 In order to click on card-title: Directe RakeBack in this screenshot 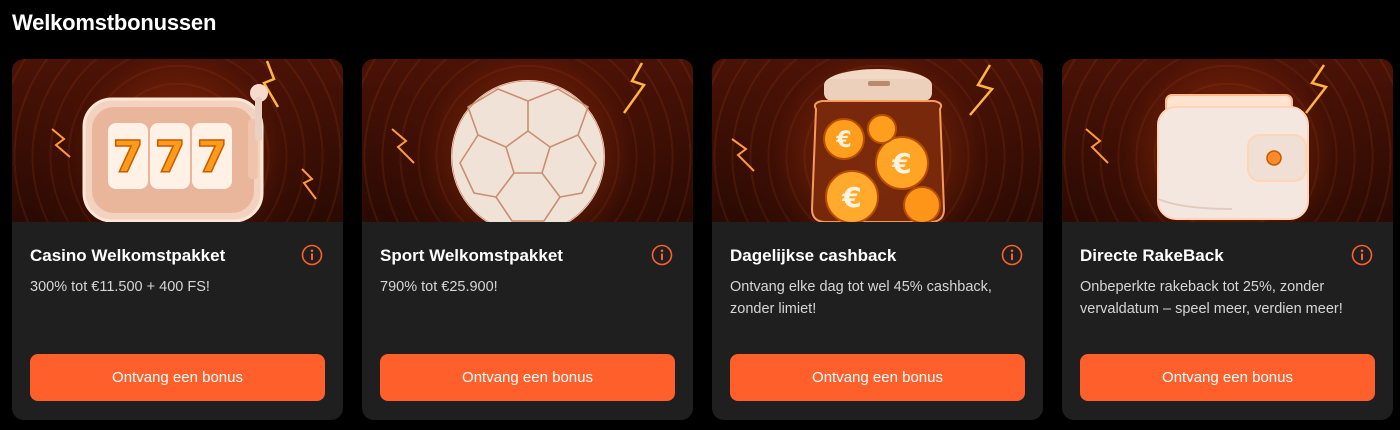, I will do `click(1152, 255)`.